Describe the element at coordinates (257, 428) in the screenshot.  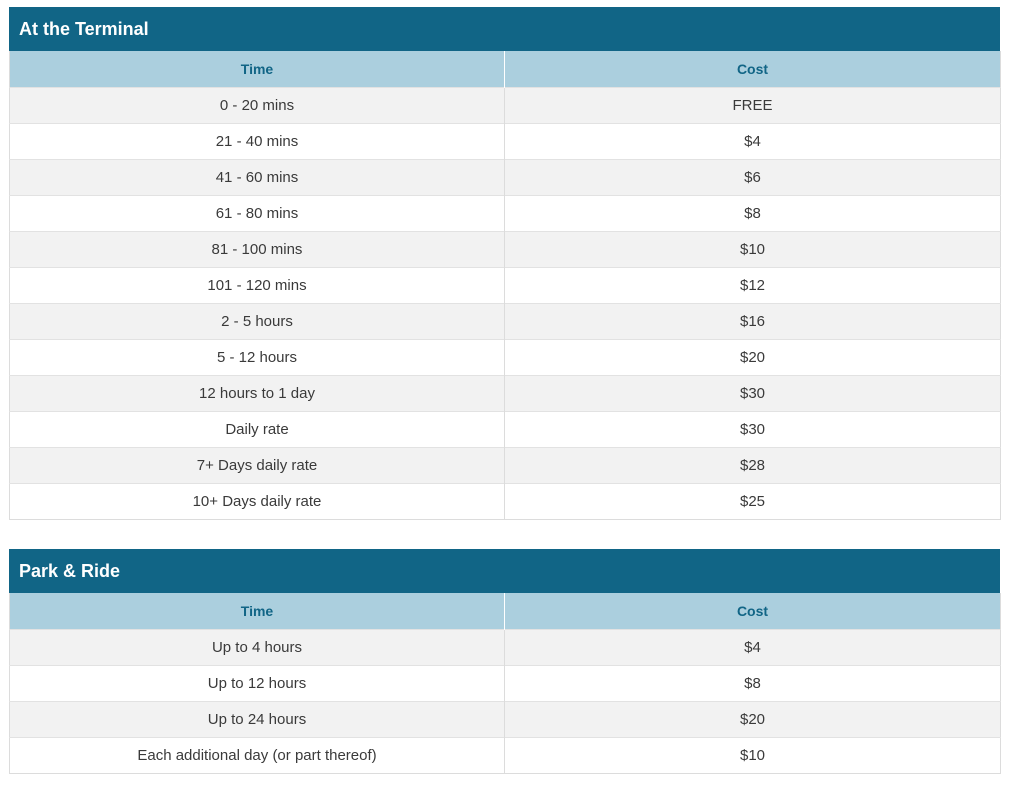
I see `time-cell: Daily rate` at that location.